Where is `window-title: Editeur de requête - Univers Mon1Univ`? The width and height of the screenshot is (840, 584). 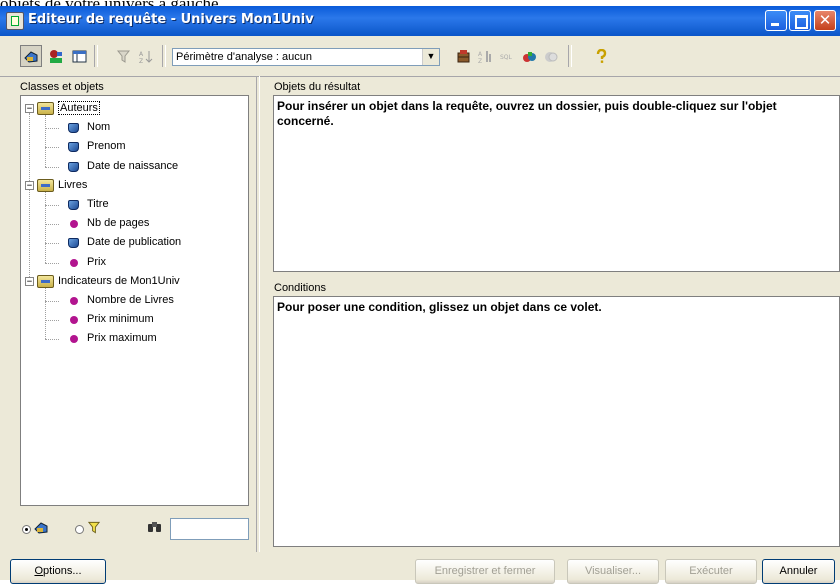
window-title: Editeur de requête - Univers Mon1Univ is located at coordinates (171, 19).